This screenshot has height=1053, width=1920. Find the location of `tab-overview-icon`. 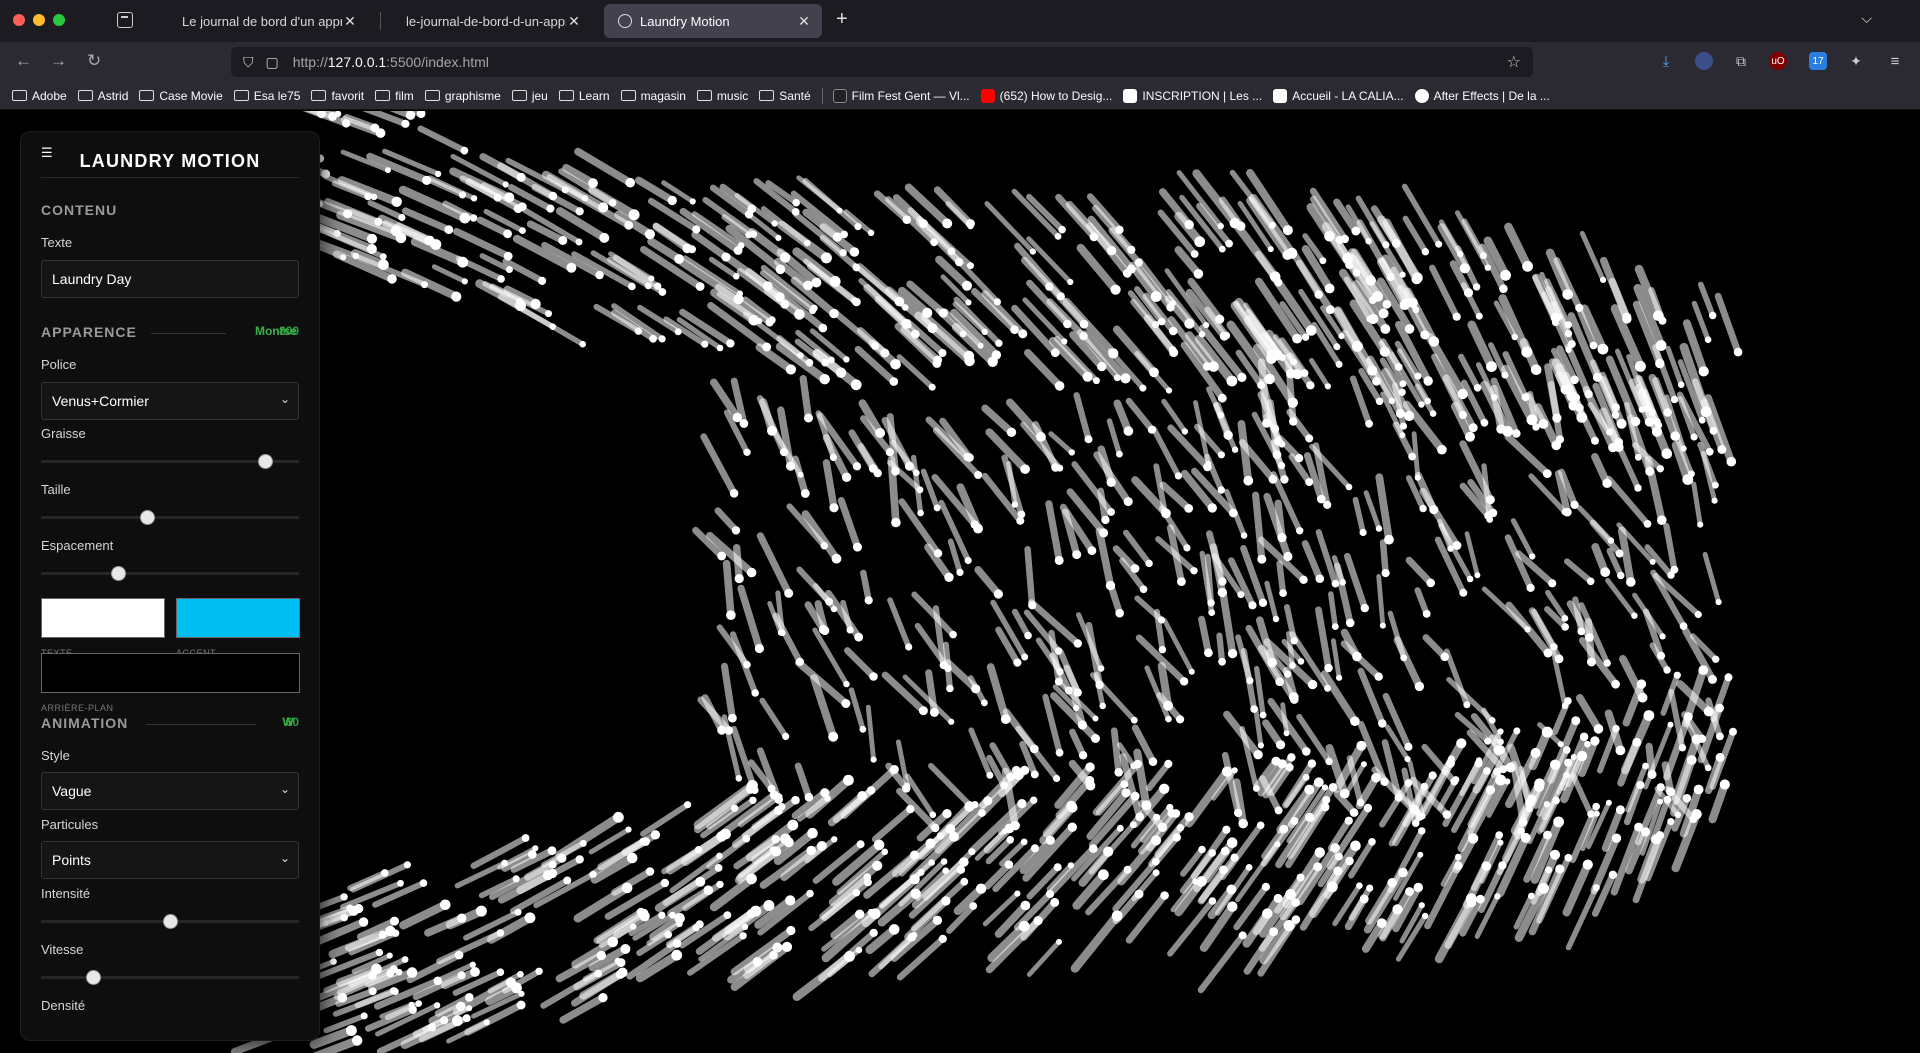

tab-overview-icon is located at coordinates (125, 20).